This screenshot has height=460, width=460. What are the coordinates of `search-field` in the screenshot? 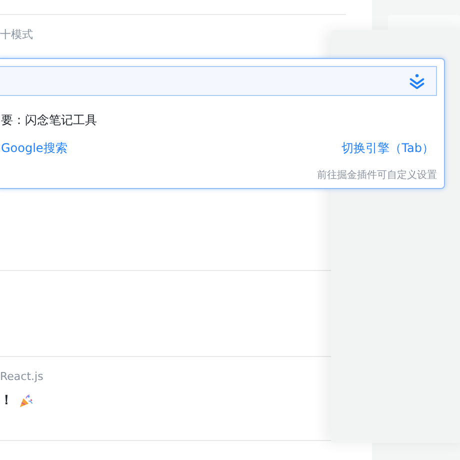 It's located at (218, 81).